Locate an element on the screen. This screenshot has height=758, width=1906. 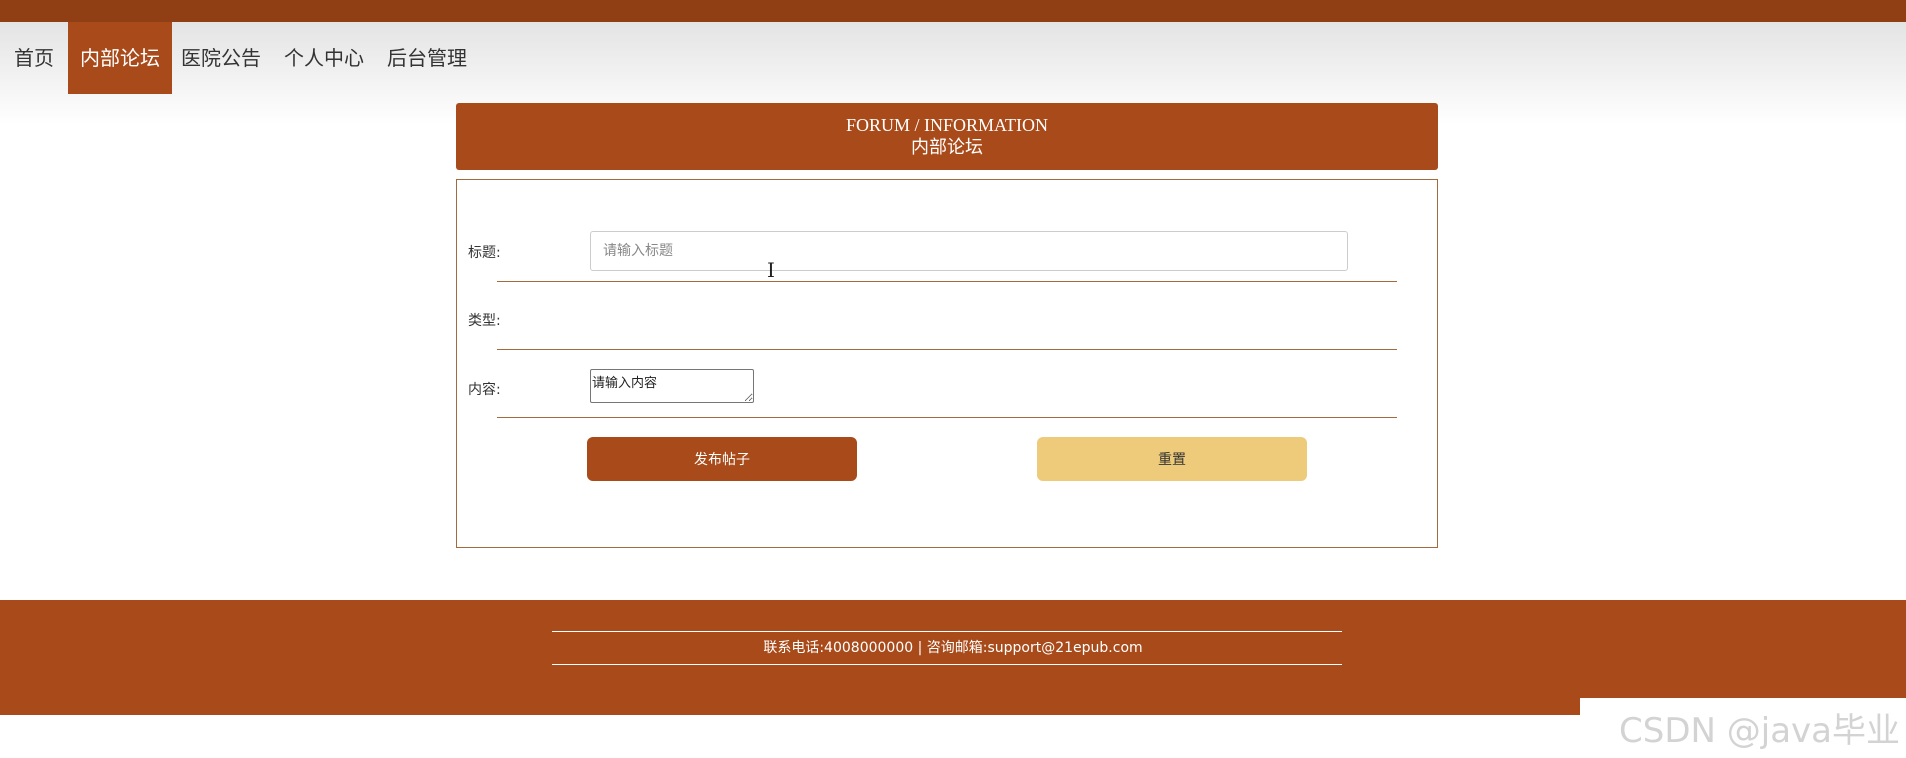
banner-title-en: FORUM / INFORMATION is located at coordinates (947, 125).